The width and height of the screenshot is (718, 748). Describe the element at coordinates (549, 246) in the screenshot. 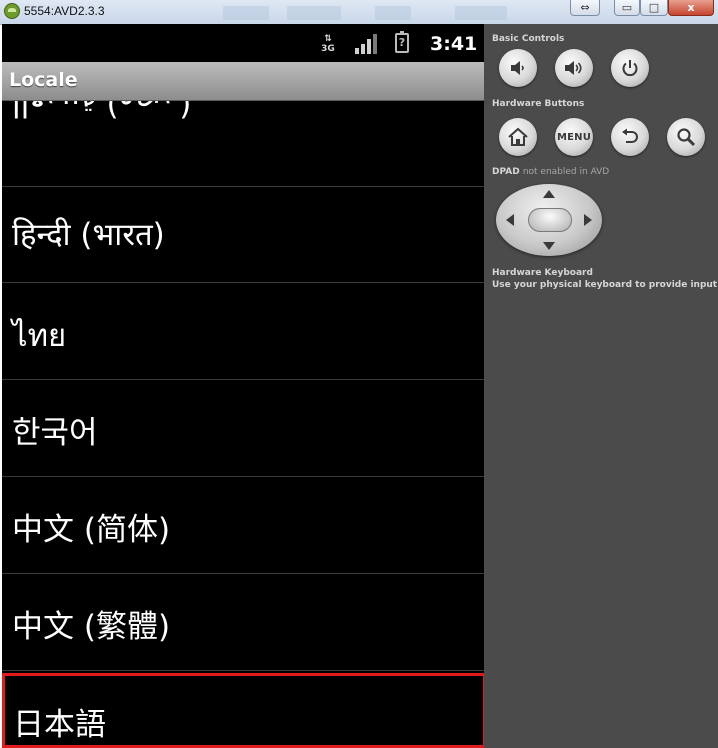

I see `dpad-down-icon` at that location.